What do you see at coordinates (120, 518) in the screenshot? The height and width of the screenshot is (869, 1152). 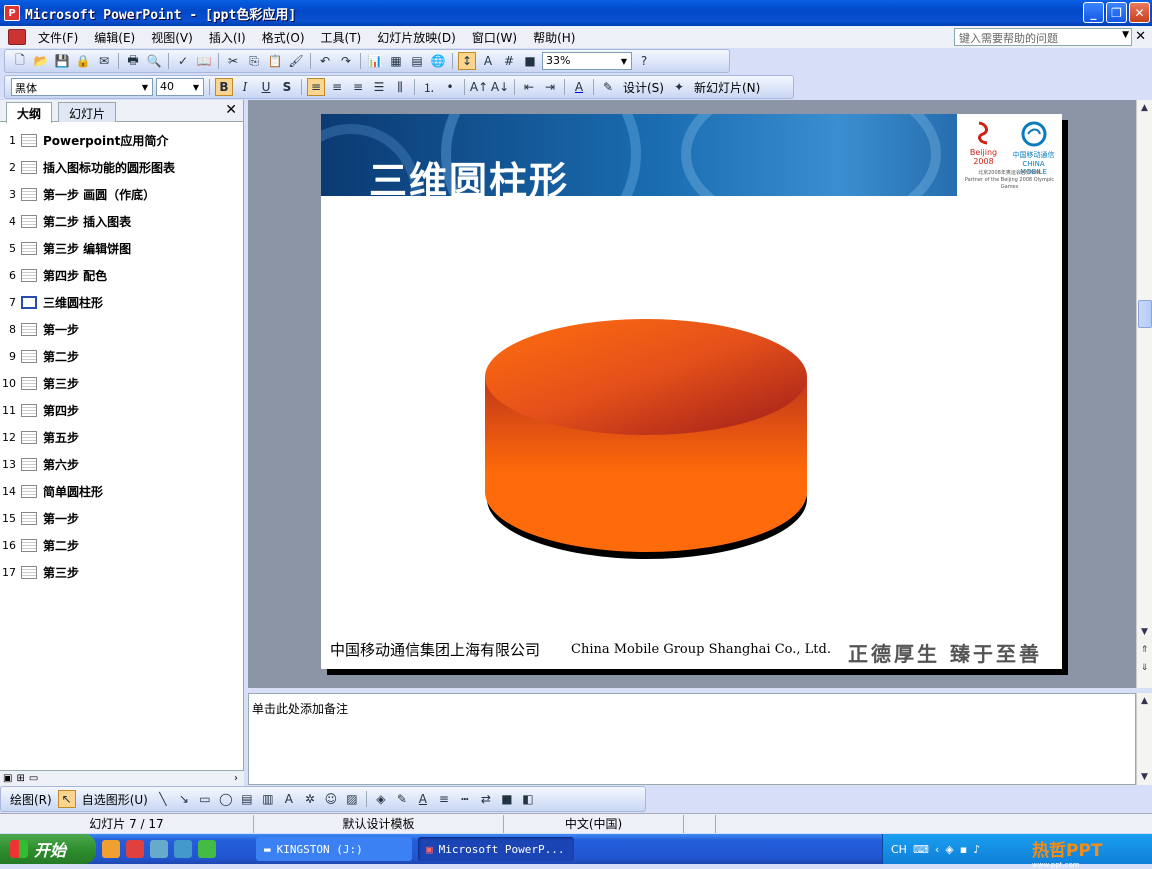 I see `outline-slide-row: 15 第一步` at bounding box center [120, 518].